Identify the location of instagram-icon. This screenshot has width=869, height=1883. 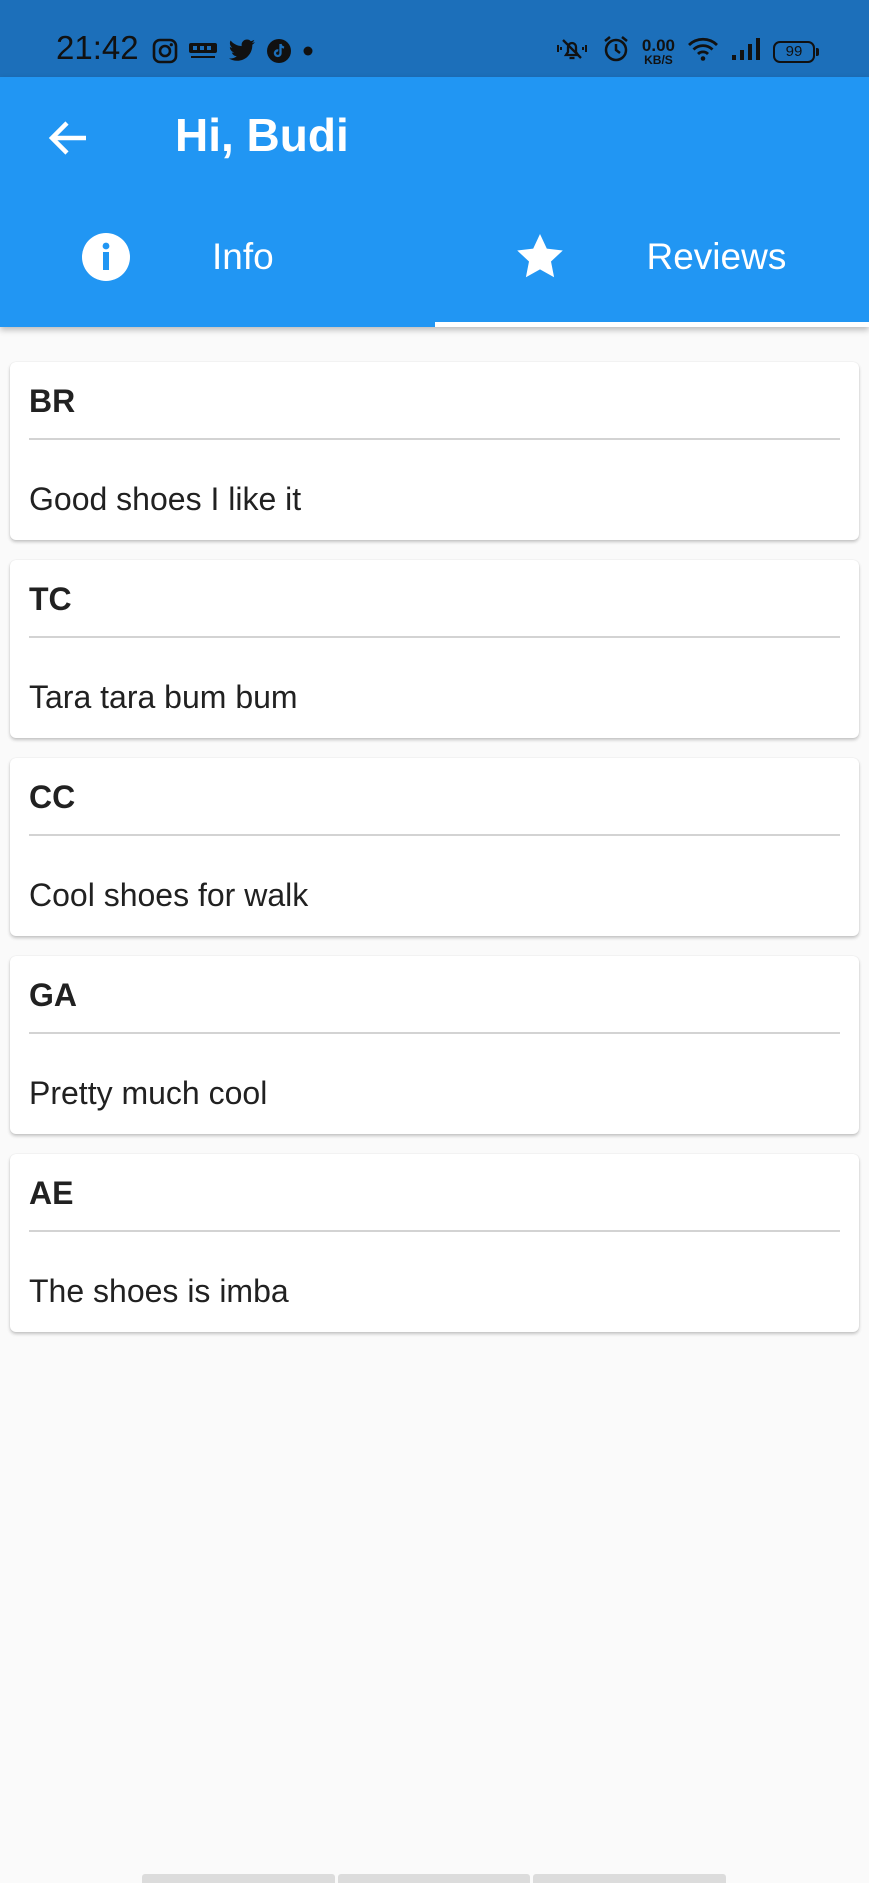
(165, 51).